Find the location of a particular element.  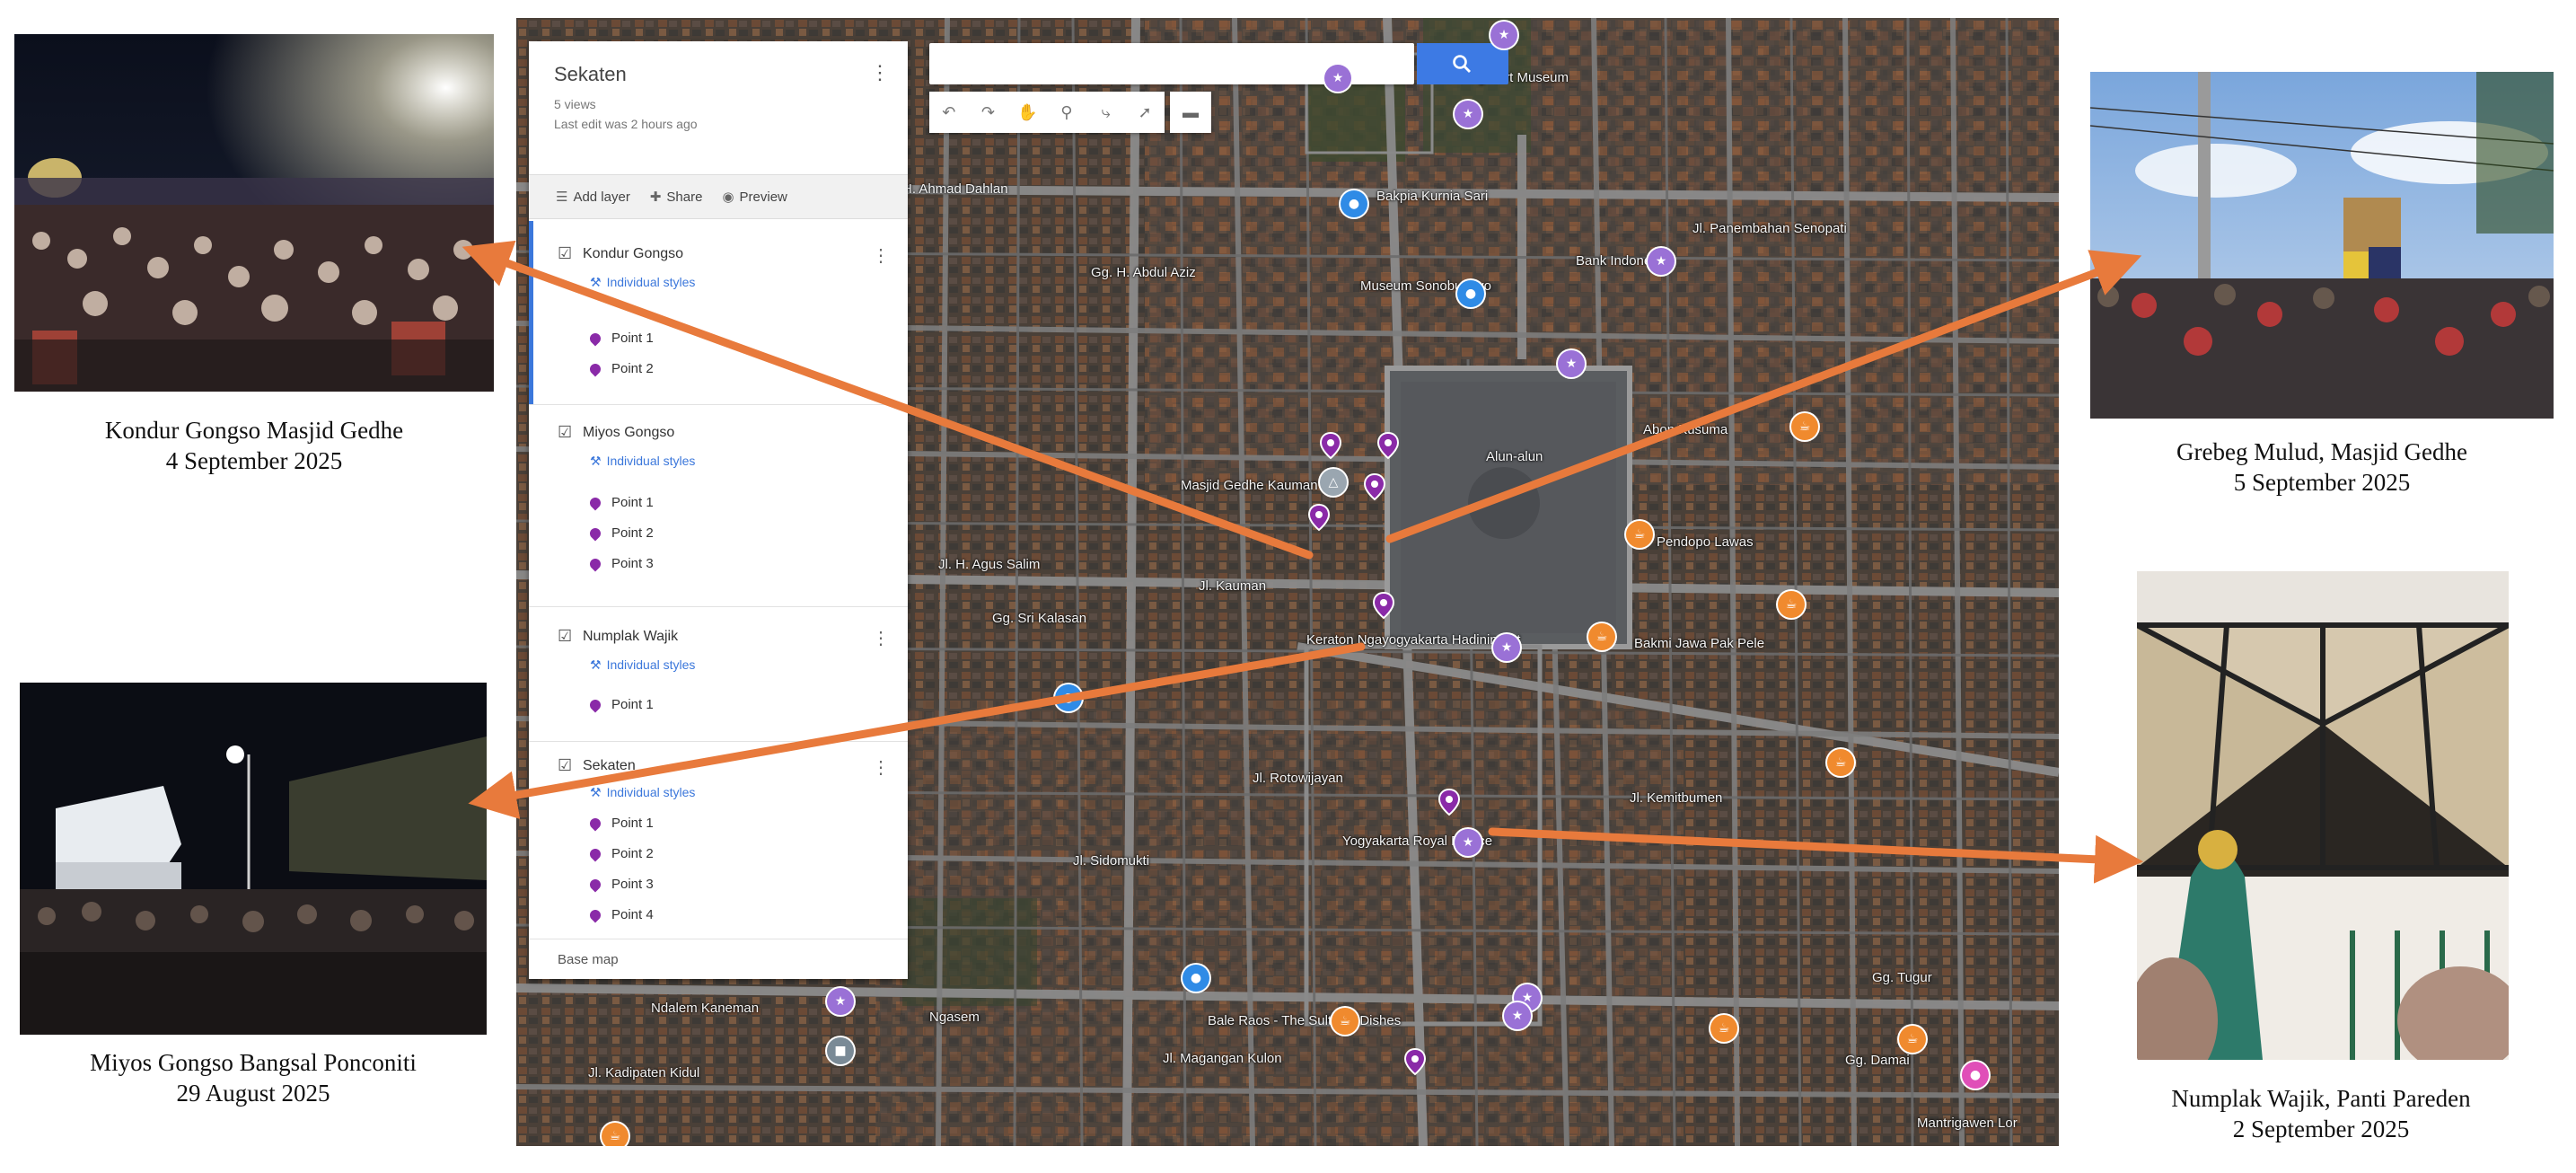

eye-icon: ◉ is located at coordinates (728, 197).